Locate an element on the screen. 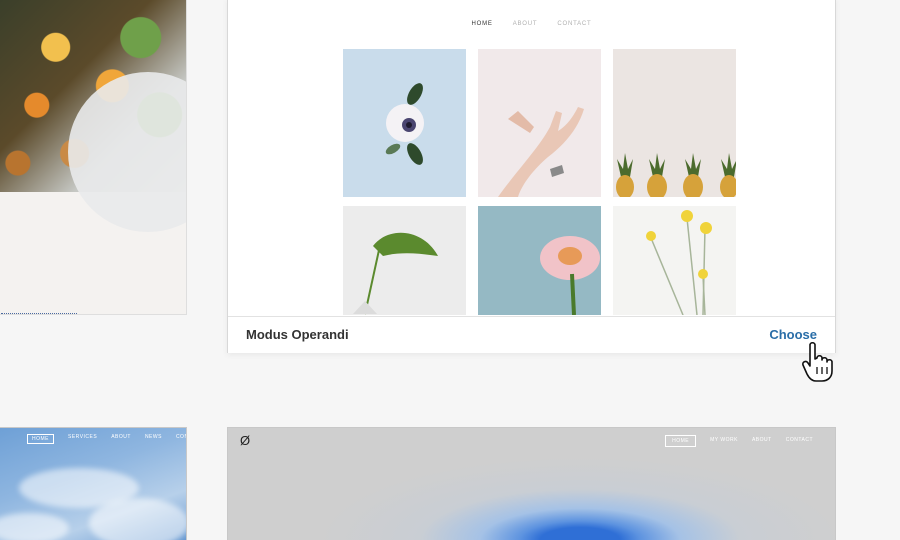 This screenshot has height=540, width=900. bl-nav-services: SERVICES is located at coordinates (83, 437).